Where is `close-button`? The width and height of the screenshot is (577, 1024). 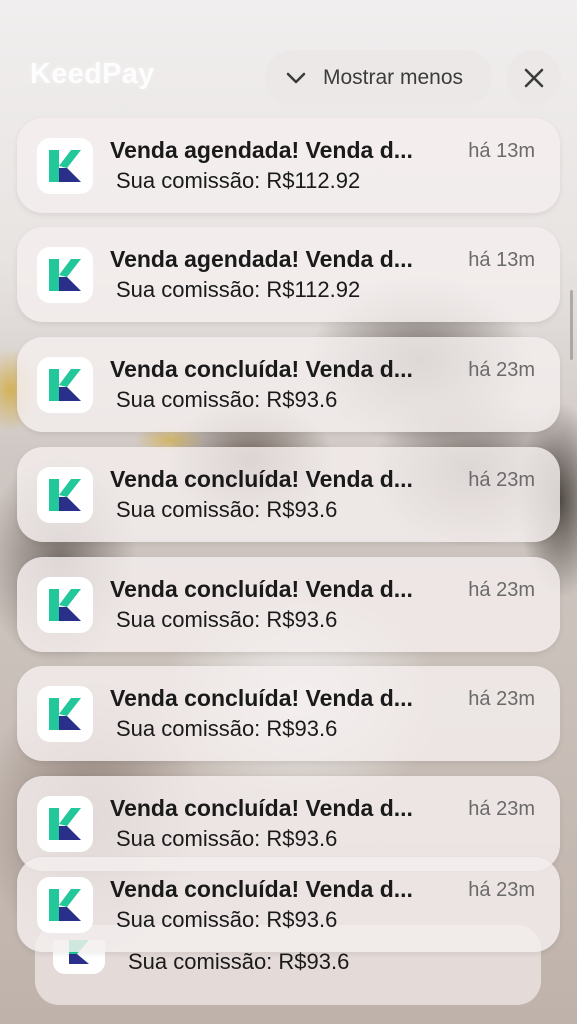 close-button is located at coordinates (533, 77).